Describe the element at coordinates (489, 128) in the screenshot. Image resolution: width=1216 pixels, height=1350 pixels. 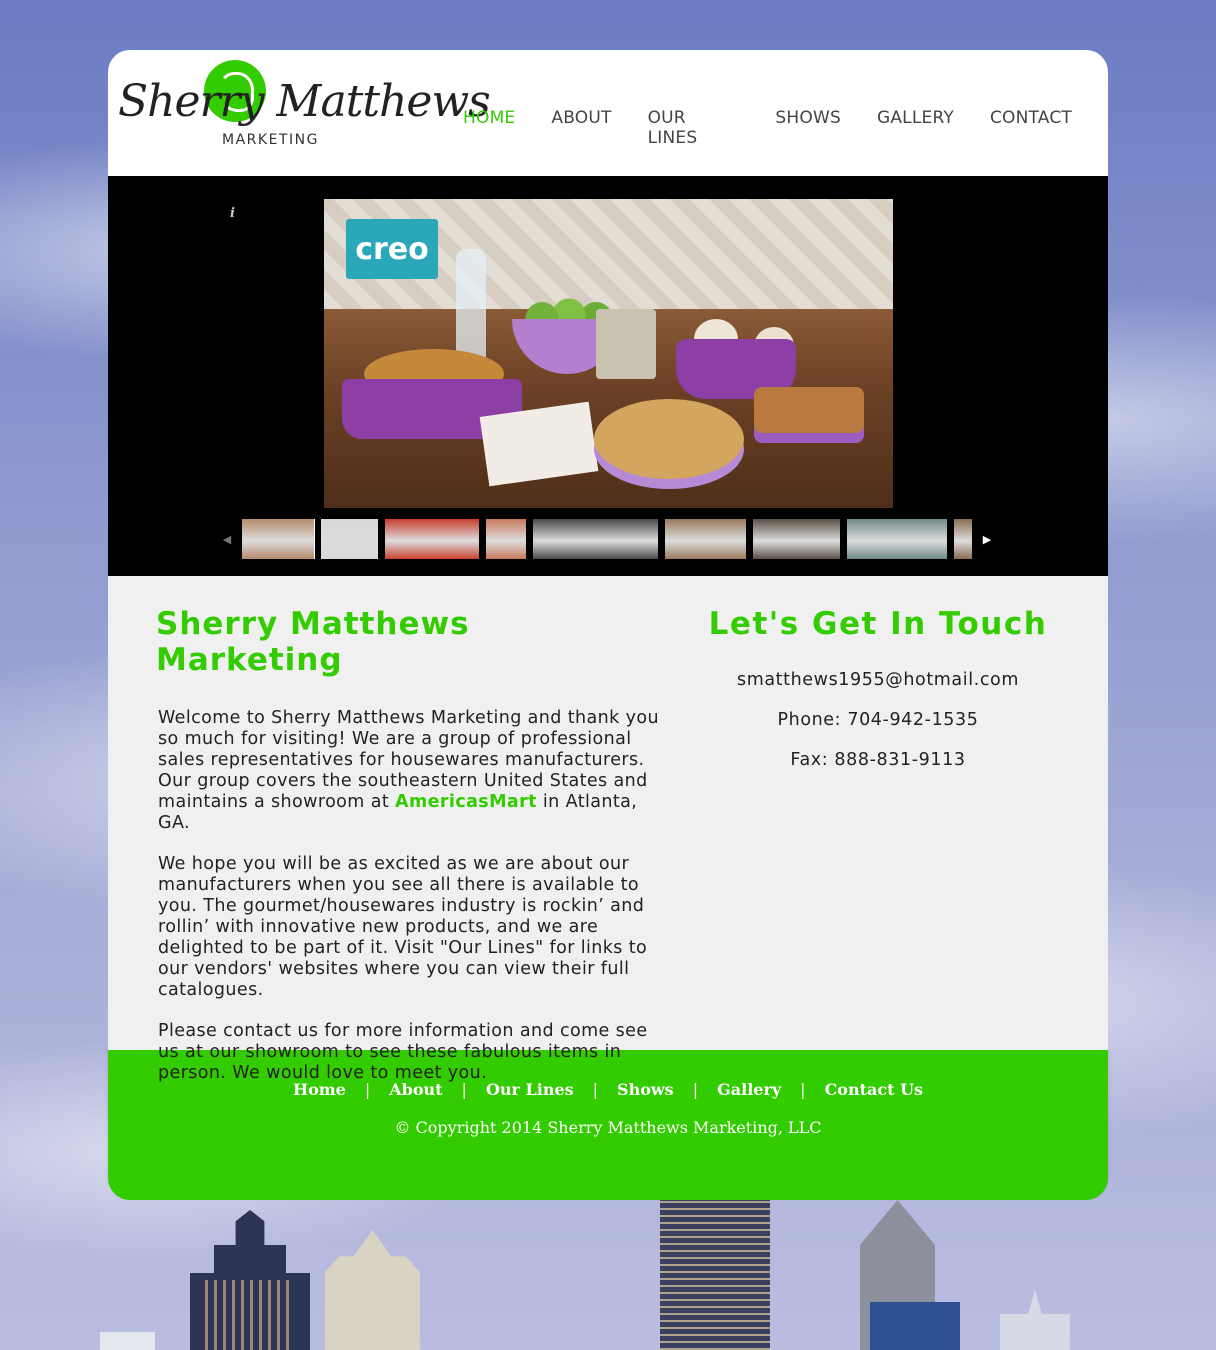
I see `nav-home: HOME` at that location.